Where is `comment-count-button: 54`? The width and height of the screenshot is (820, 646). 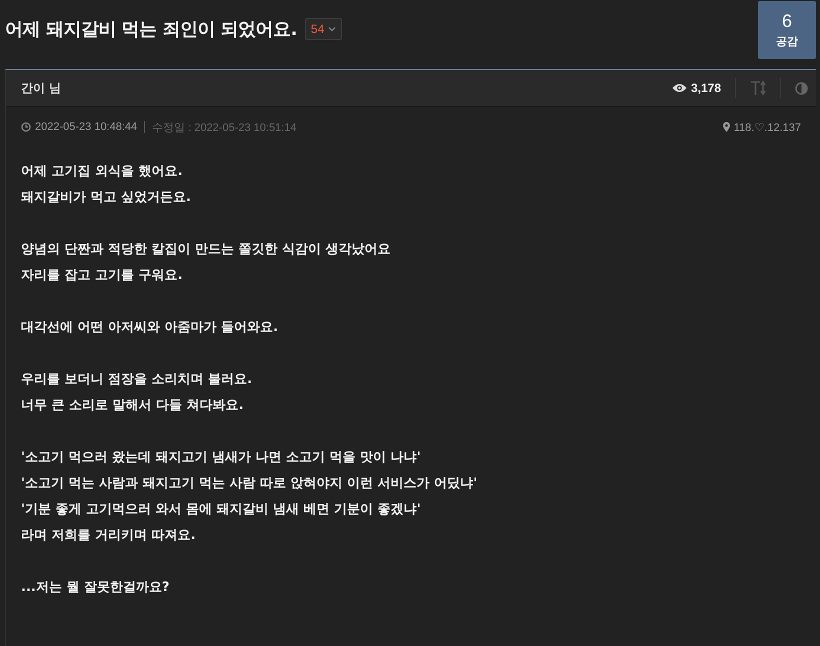
comment-count-button: 54 is located at coordinates (323, 29).